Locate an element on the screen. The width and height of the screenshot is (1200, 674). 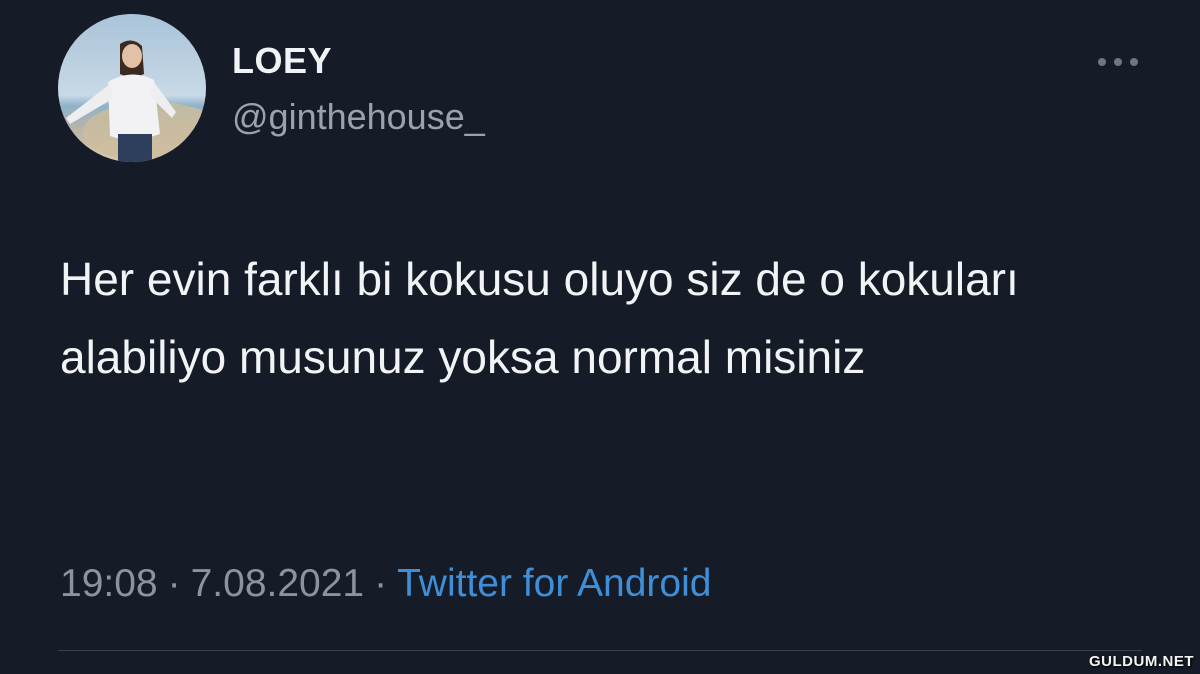
avatar-photo is located at coordinates (132, 88).